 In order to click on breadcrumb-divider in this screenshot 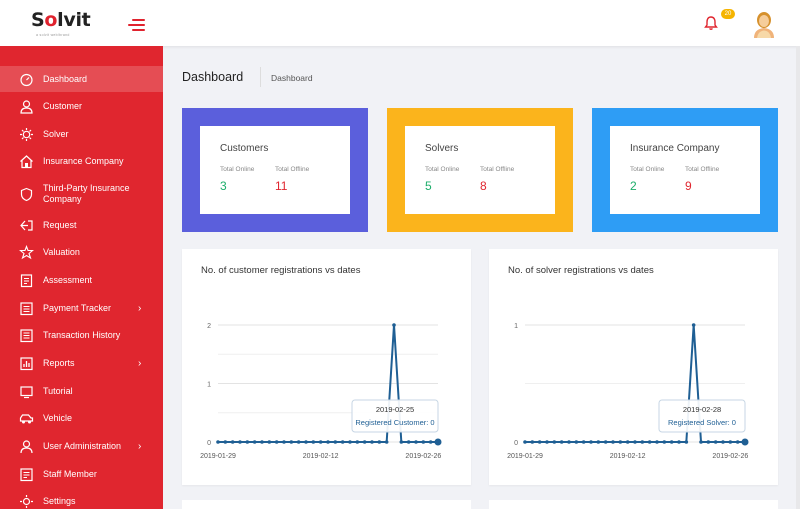, I will do `click(260, 77)`.